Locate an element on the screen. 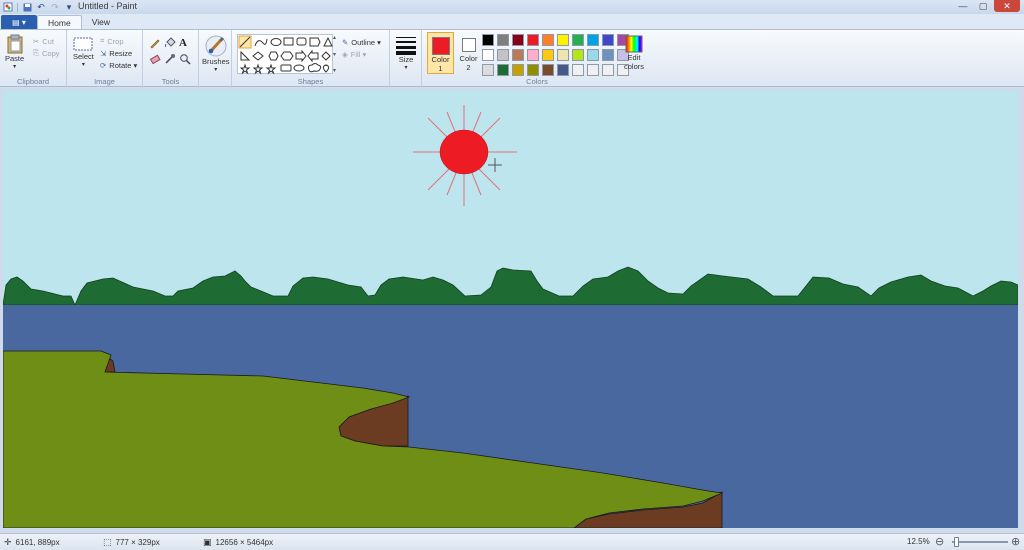 This screenshot has height=550, width=1024. selection-icon: ⬚ is located at coordinates (107, 542).